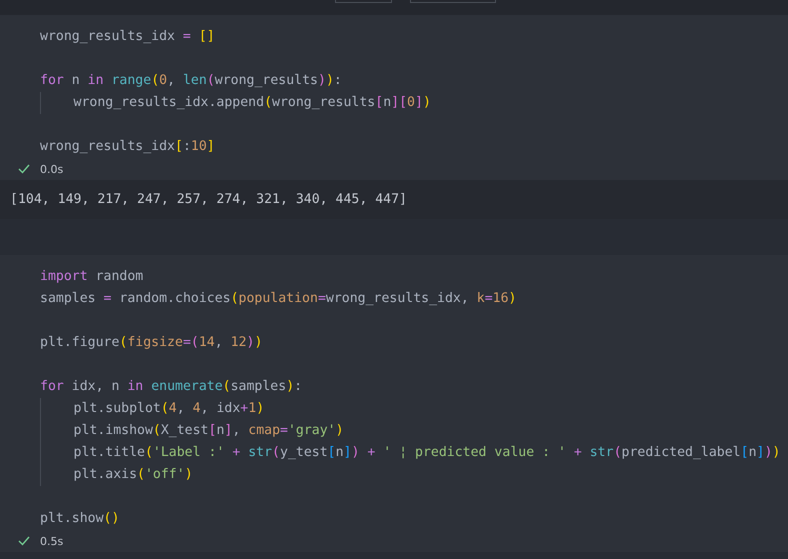 The width and height of the screenshot is (788, 559). Describe the element at coordinates (52, 169) in the screenshot. I see `execution-time: 0.0s` at that location.